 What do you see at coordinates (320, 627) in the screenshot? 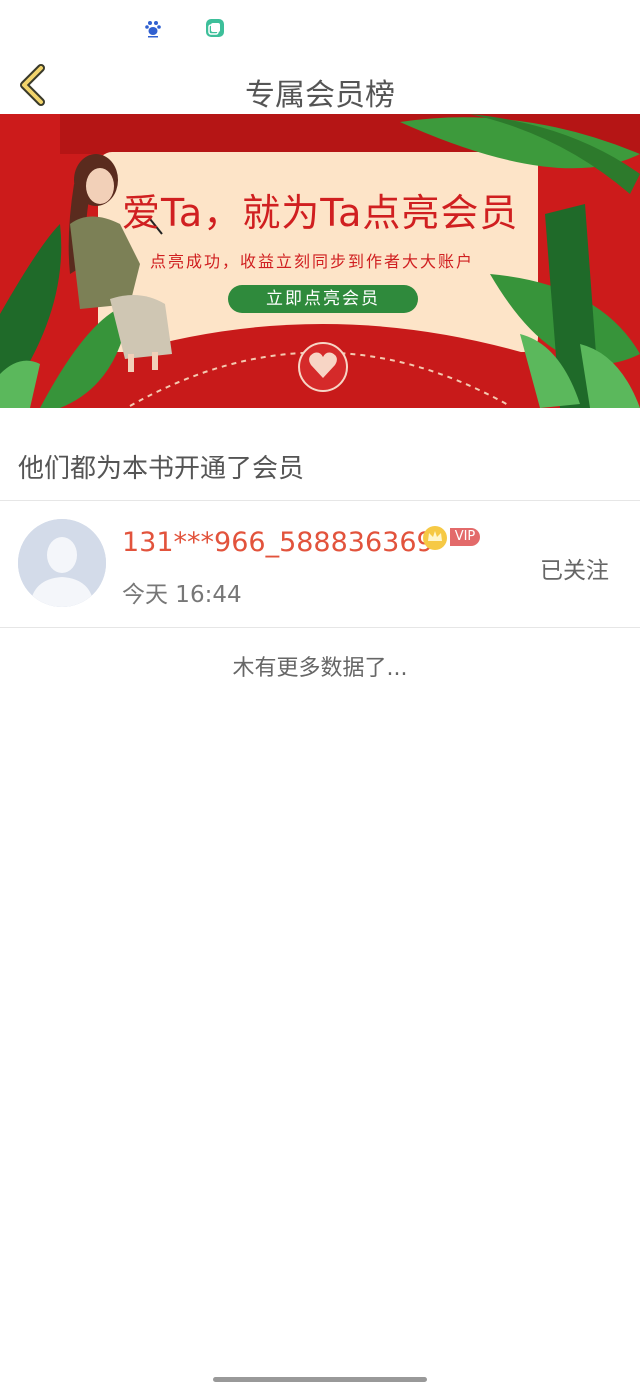
I see `divider` at bounding box center [320, 627].